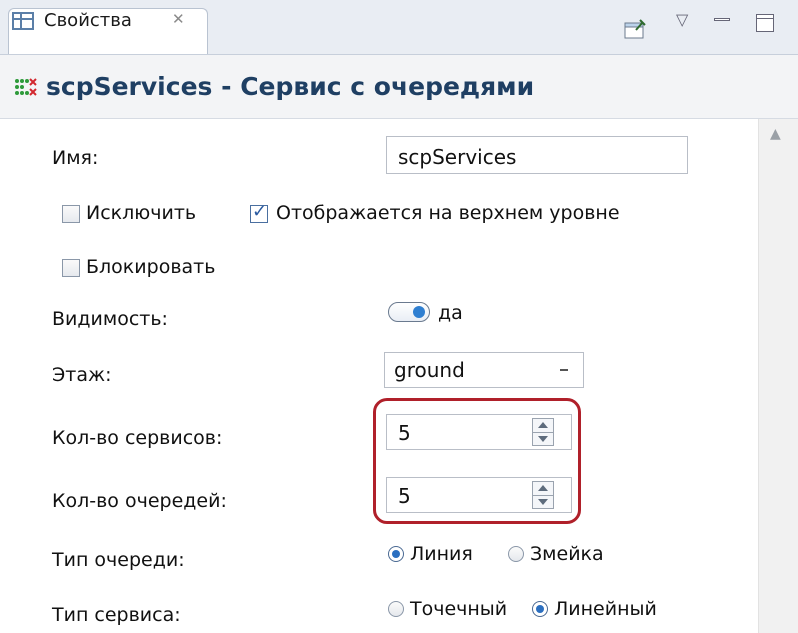 This screenshot has height=633, width=798. Describe the element at coordinates (635, 29) in the screenshot. I see `pin-icon` at that location.